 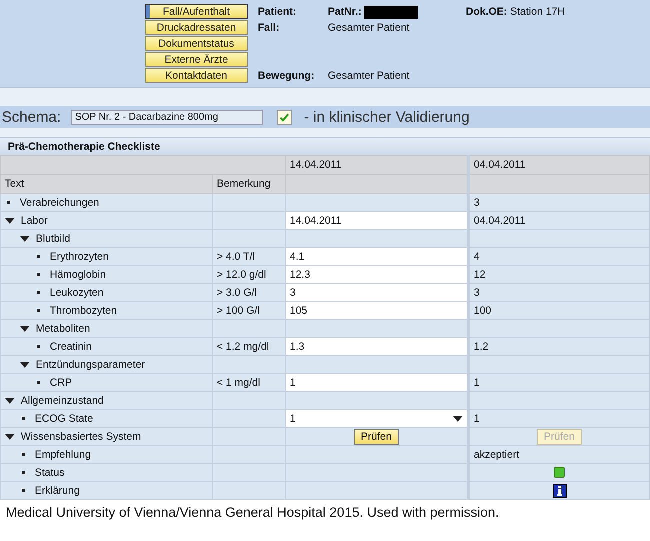 I want to click on panel-title: Prä-Chemotherapie Checkliste, so click(x=325, y=146).